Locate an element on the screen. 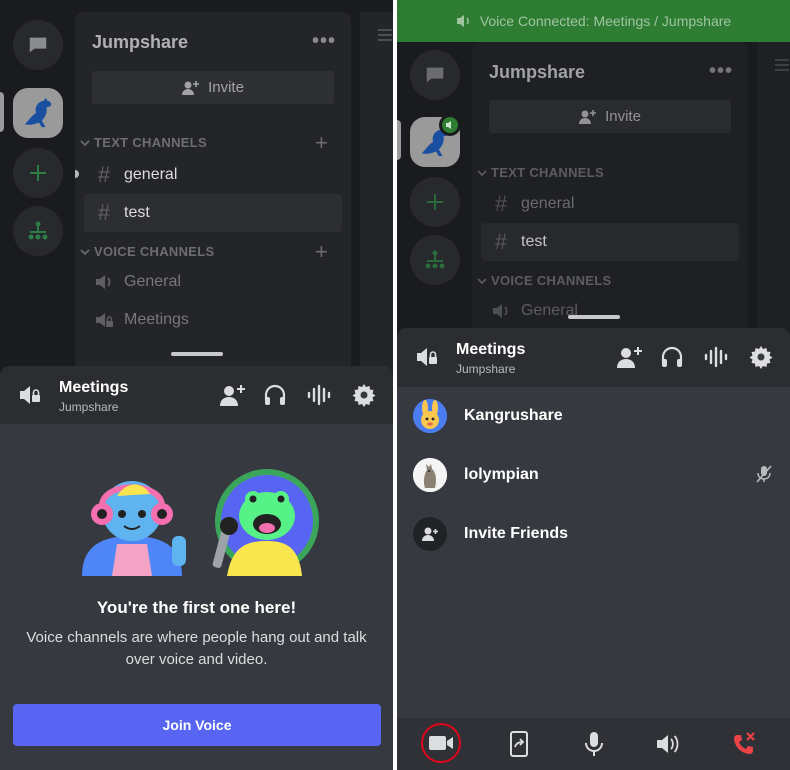 Image resolution: width=790 pixels, height=770 pixels. invite-label: Invite is located at coordinates (226, 87).